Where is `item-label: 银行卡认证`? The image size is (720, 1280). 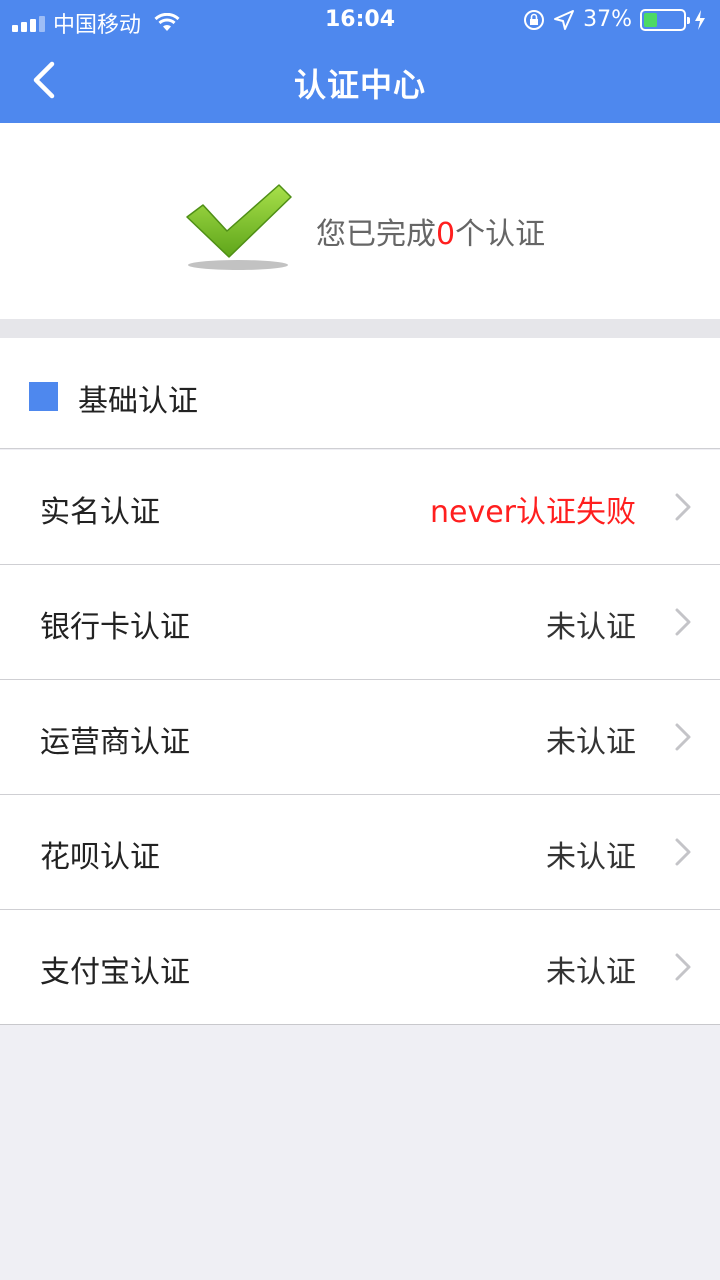
item-label: 银行卡认证 is located at coordinates (115, 627).